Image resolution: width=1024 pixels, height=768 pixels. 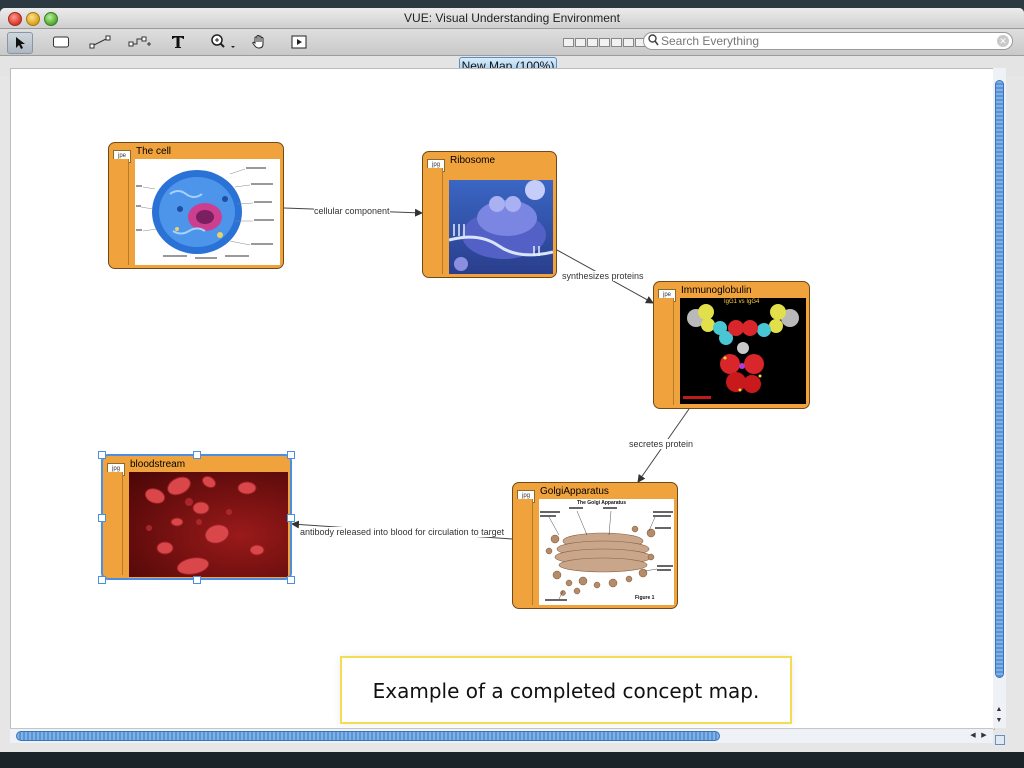 I want to click on link-tool-icon, so click(x=100, y=42).